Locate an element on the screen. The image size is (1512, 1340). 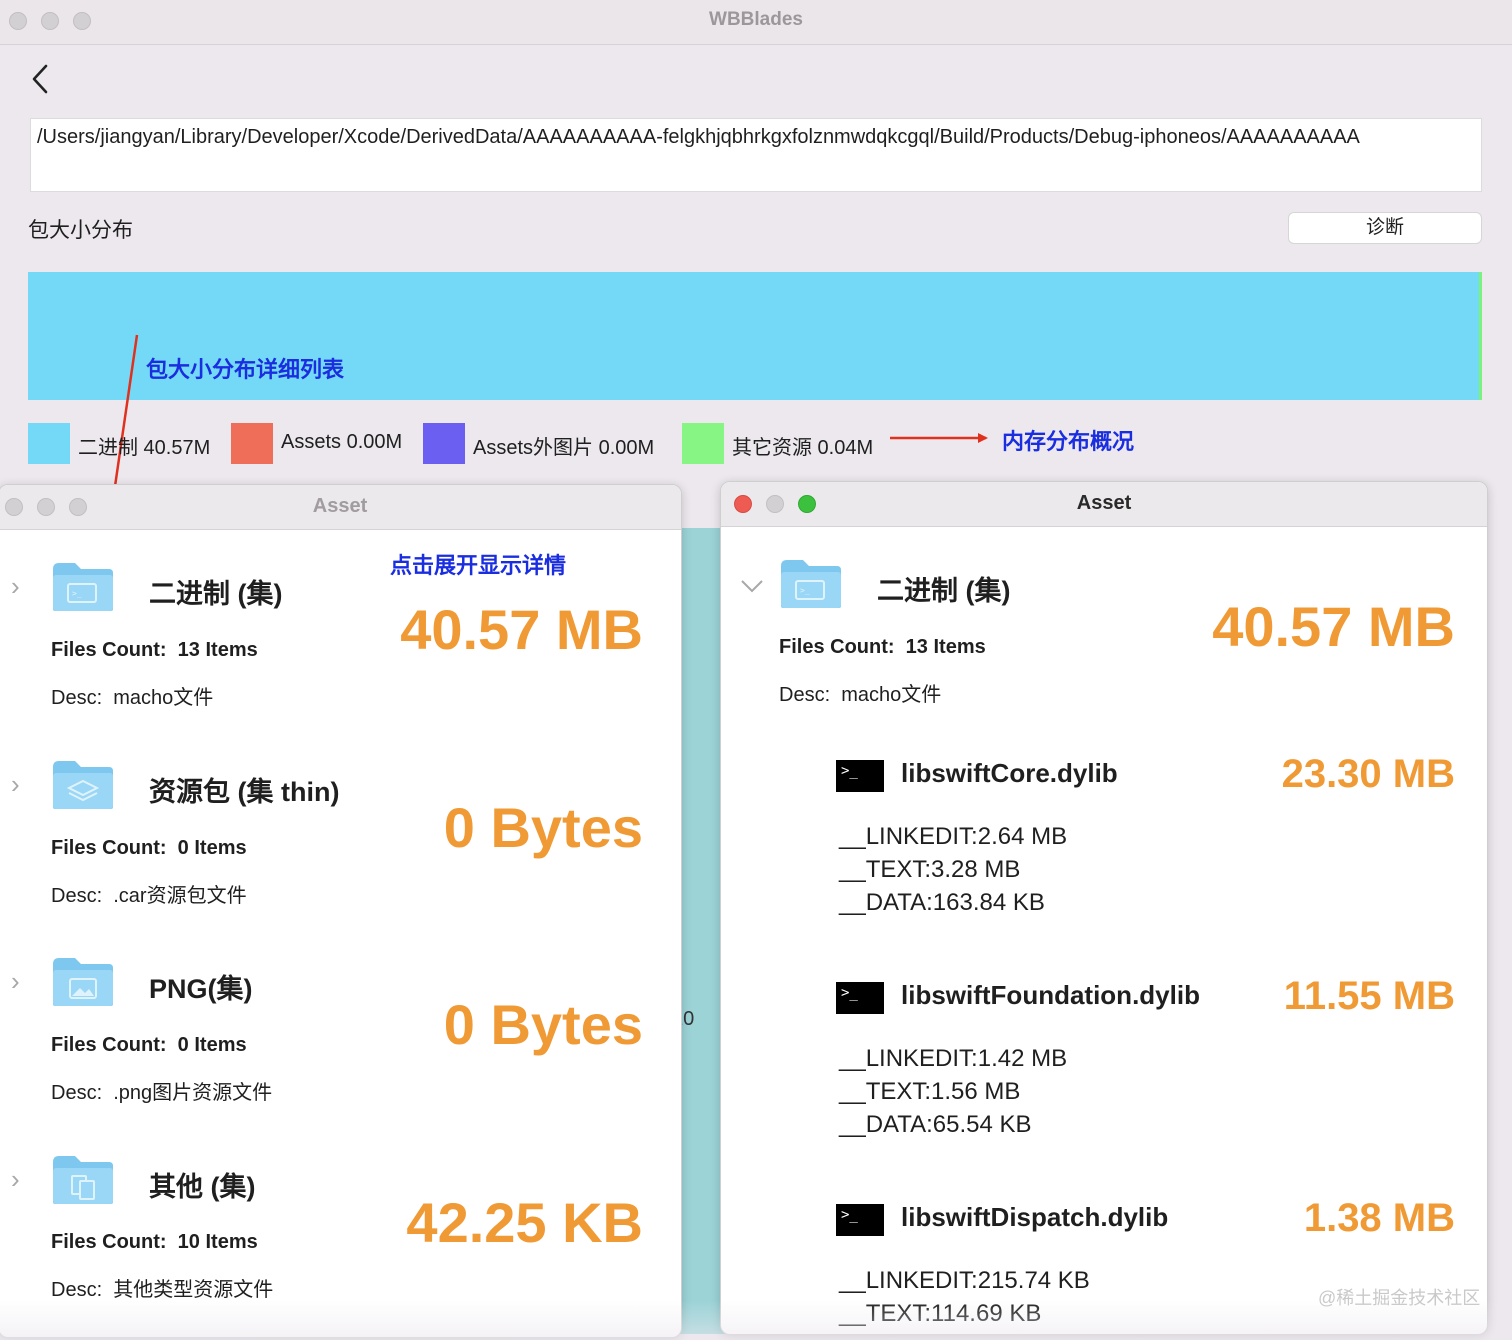
legend-label-external-images: Assets外图片 0.00M is located at coordinates (564, 448).